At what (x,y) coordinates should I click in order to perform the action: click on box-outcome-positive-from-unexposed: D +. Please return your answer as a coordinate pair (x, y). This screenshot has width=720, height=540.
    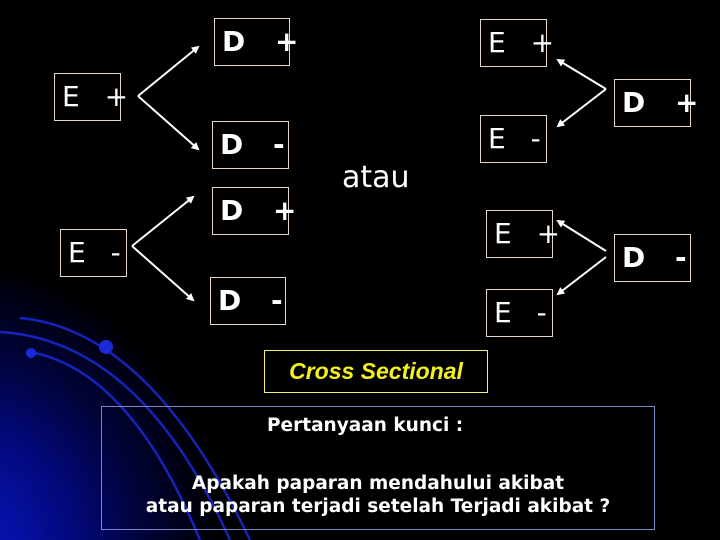
    Looking at the image, I should click on (254, 211).